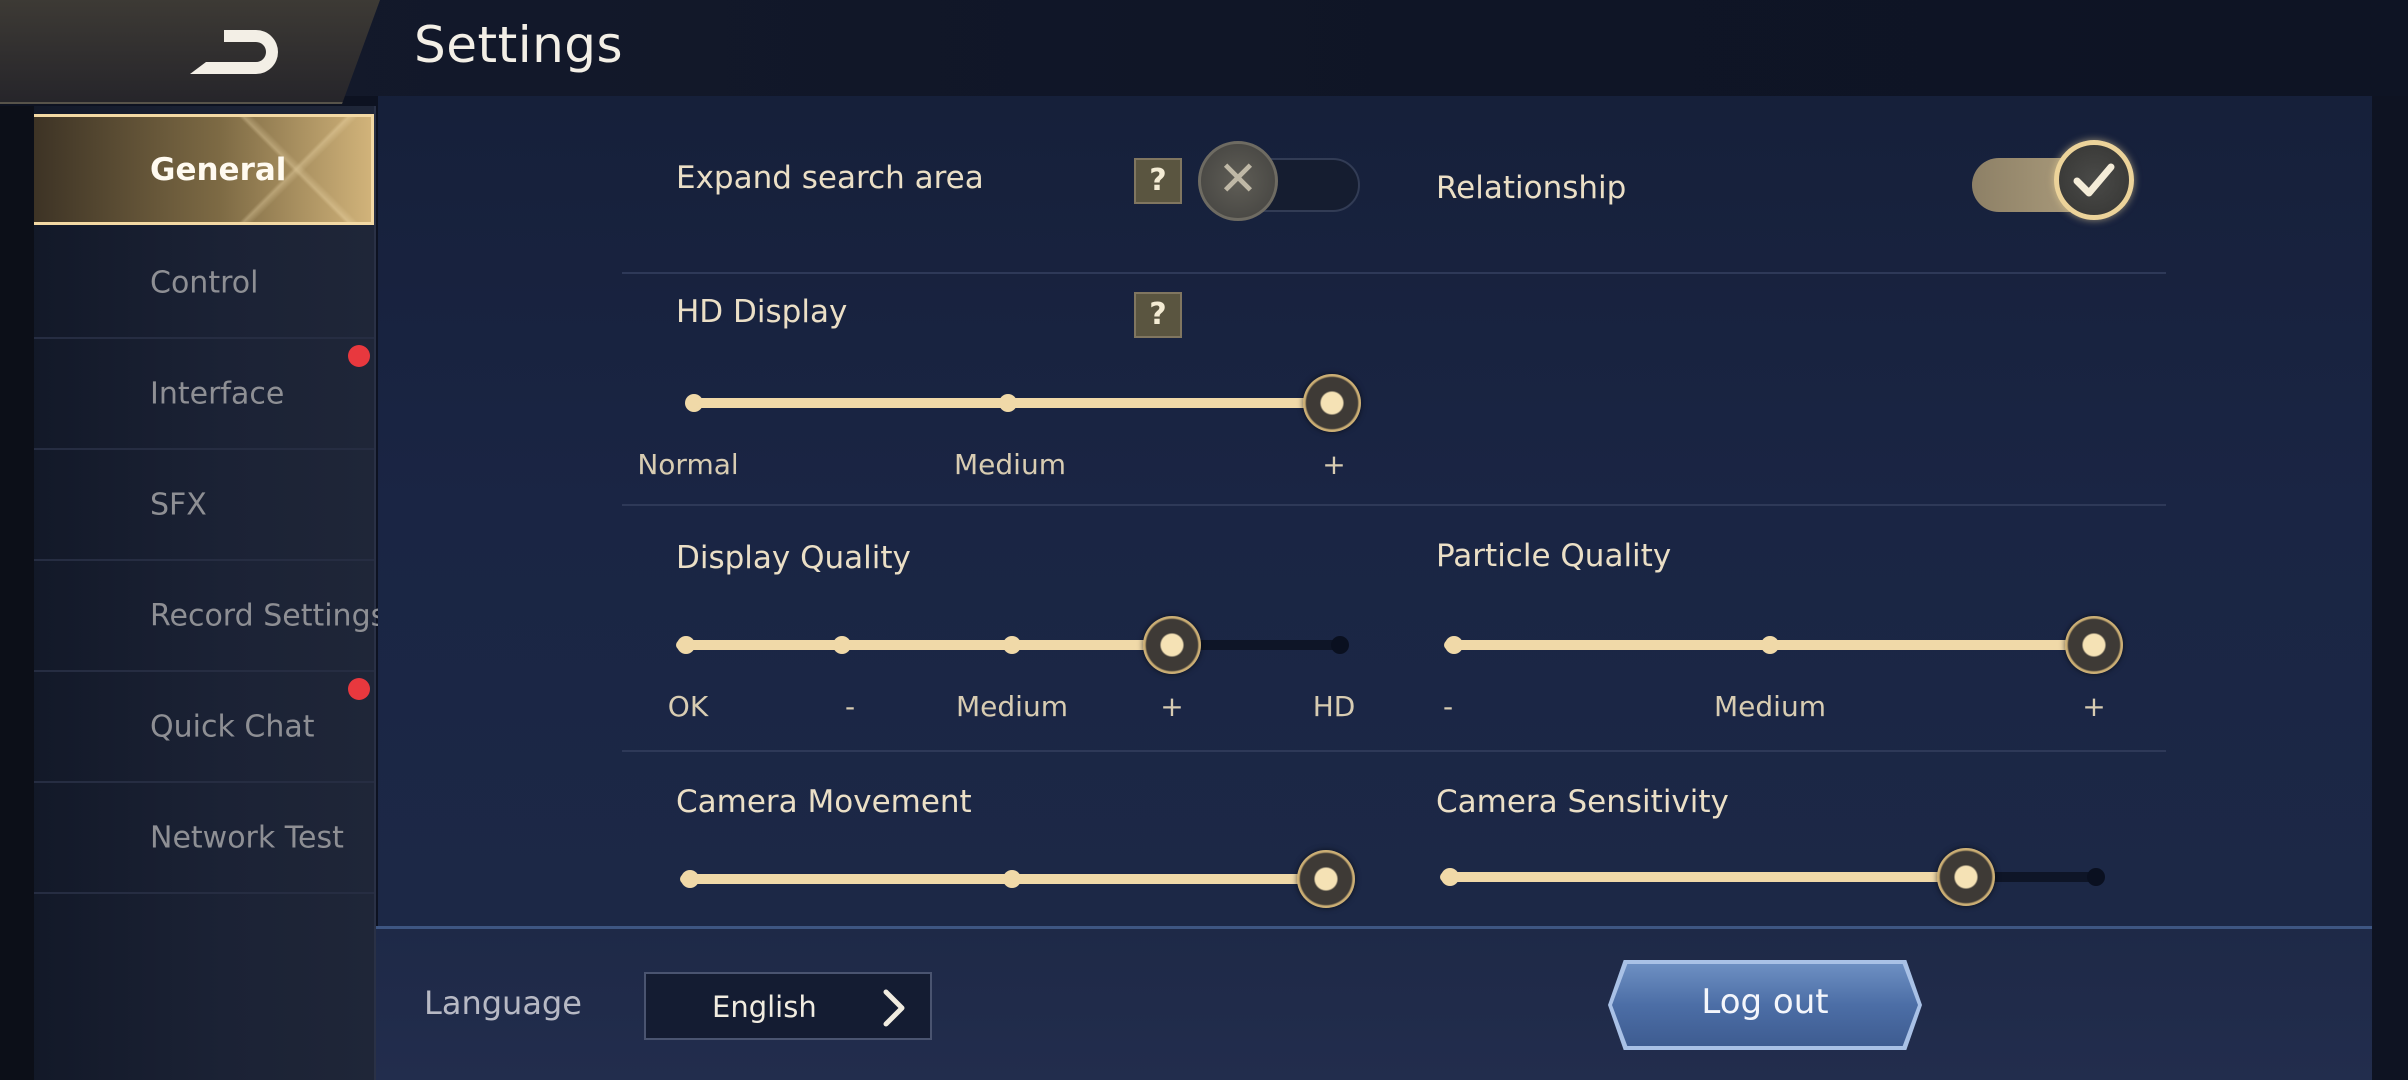 The height and width of the screenshot is (1080, 2408). What do you see at coordinates (1158, 315) in the screenshot?
I see `hd-display-help-button: ?` at bounding box center [1158, 315].